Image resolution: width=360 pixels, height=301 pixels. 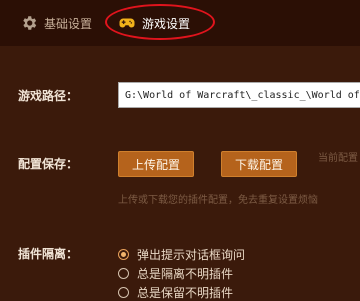 What do you see at coordinates (239, 95) in the screenshot?
I see `game-path-input` at bounding box center [239, 95].